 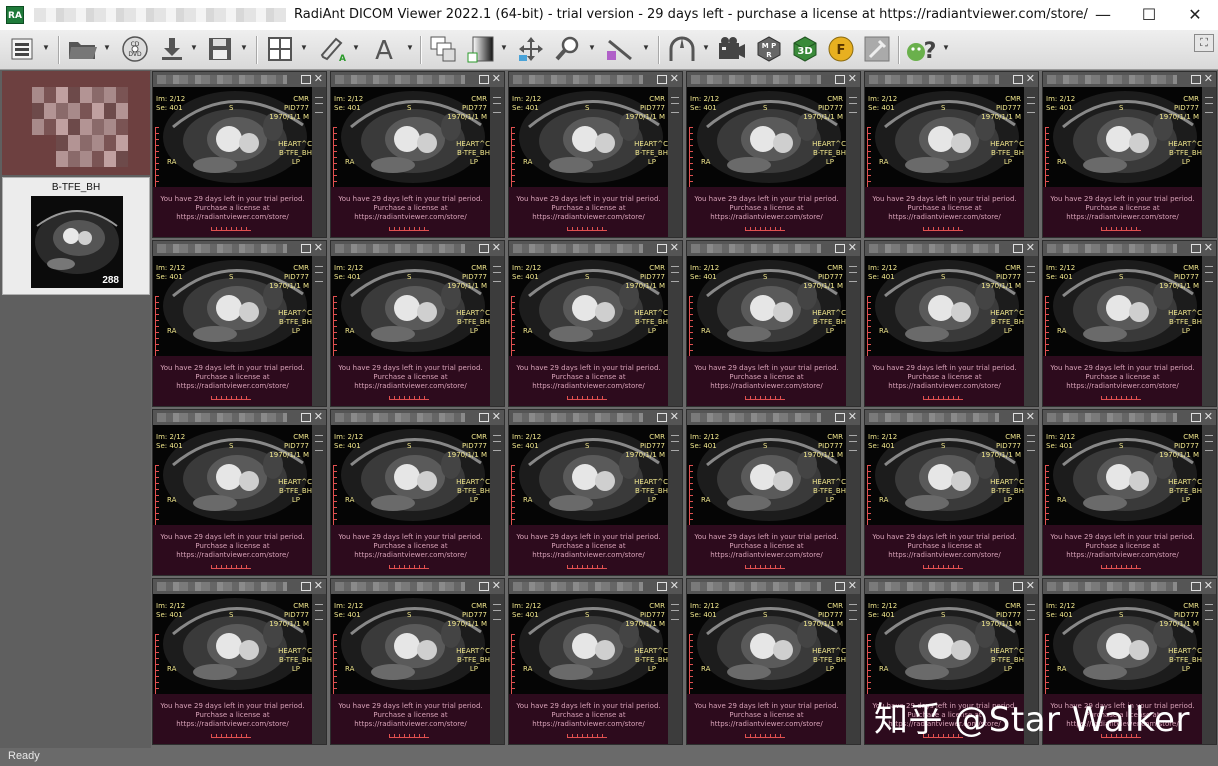 What do you see at coordinates (646, 47) in the screenshot?
I see `measure-dropdown-icon: ▼` at bounding box center [646, 47].